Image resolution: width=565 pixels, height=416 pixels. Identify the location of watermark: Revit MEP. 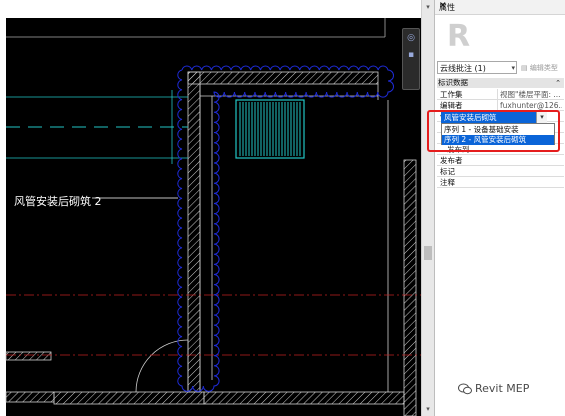
(493, 388).